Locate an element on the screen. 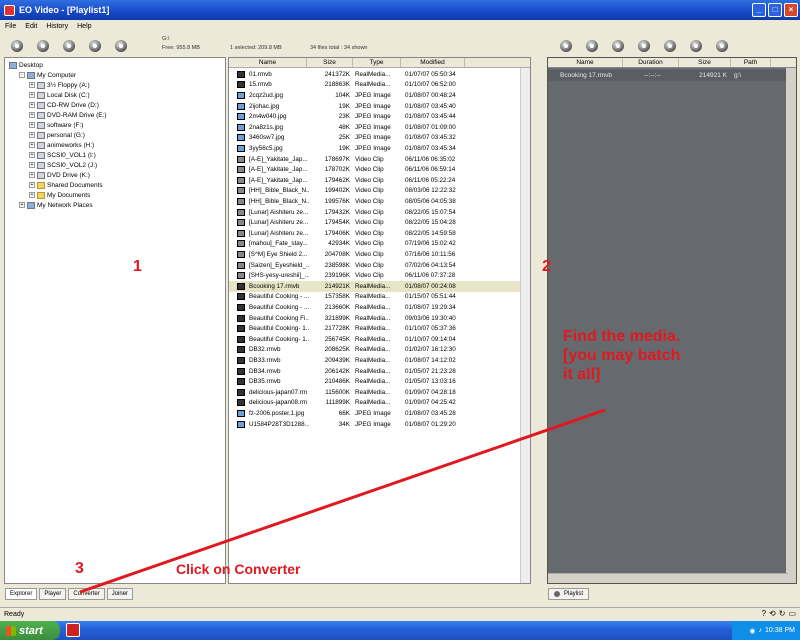 The image size is (800, 640). playlist-refresh-button is located at coordinates (722, 46).